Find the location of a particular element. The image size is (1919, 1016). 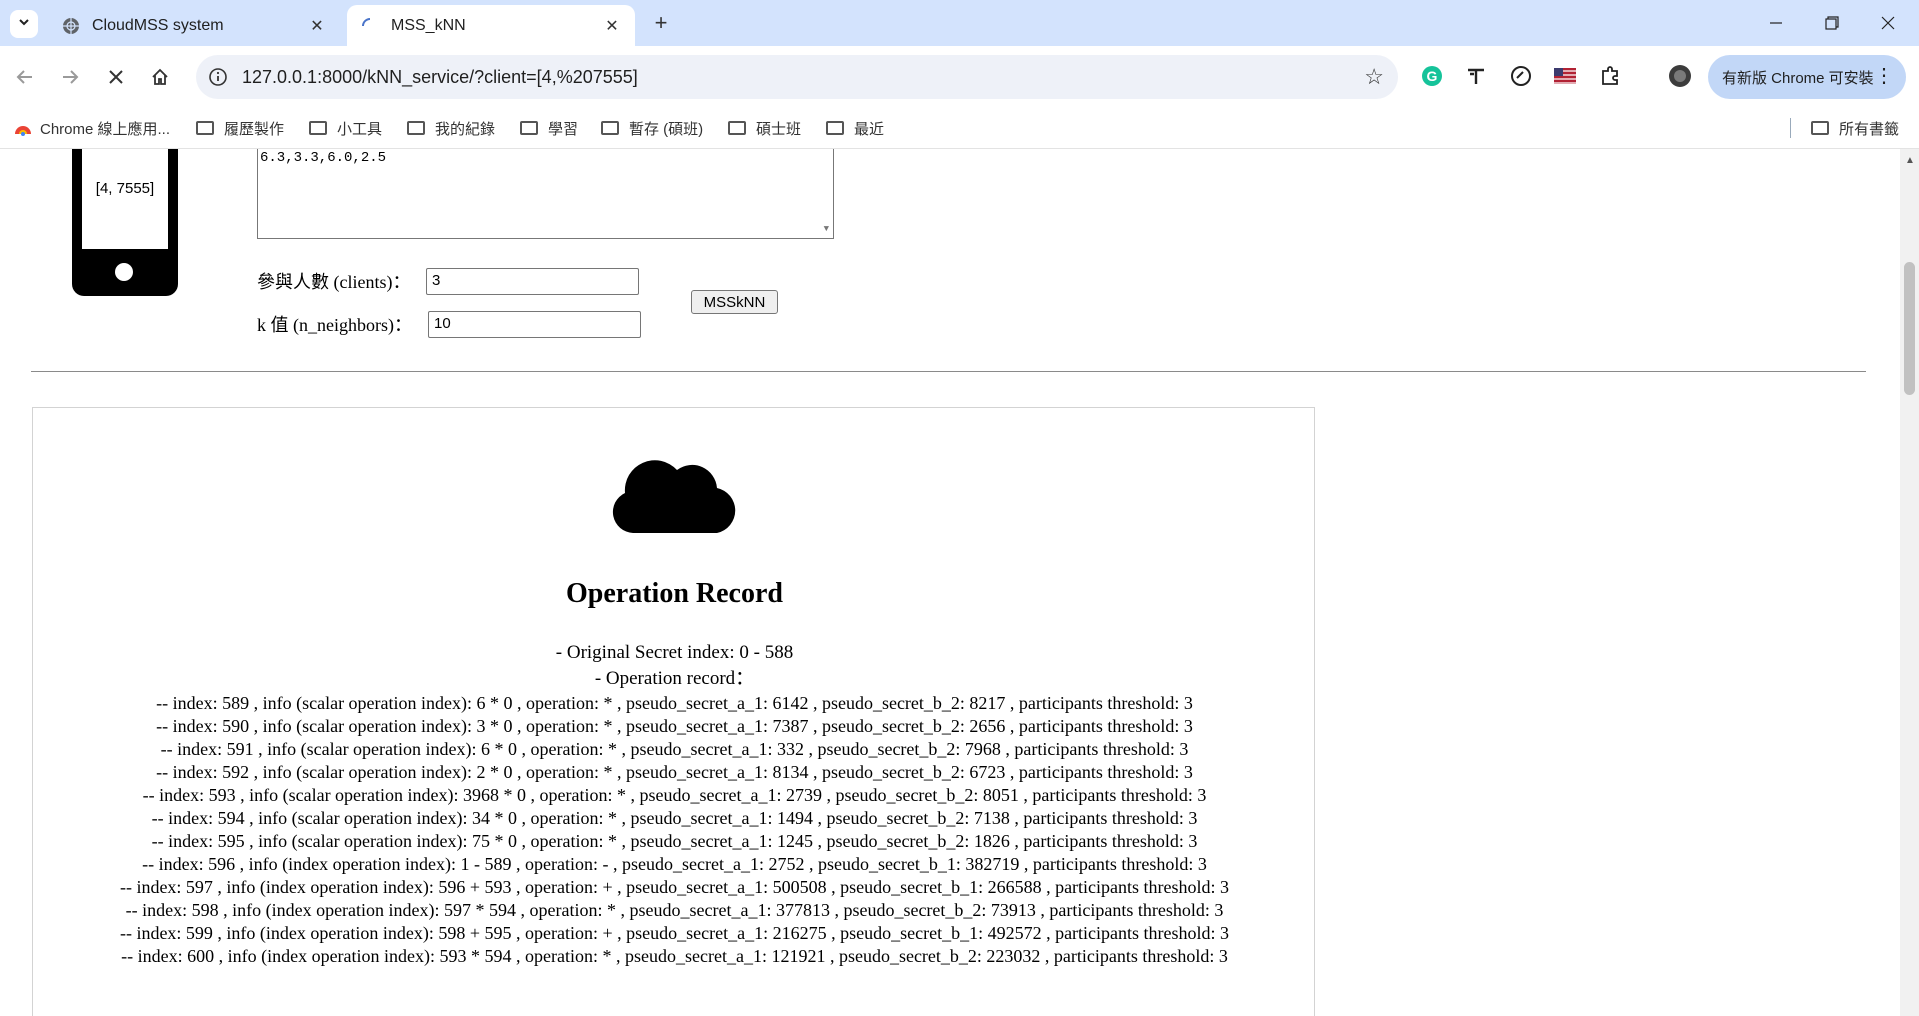

tab-title: CloudMSS system is located at coordinates (158, 25).